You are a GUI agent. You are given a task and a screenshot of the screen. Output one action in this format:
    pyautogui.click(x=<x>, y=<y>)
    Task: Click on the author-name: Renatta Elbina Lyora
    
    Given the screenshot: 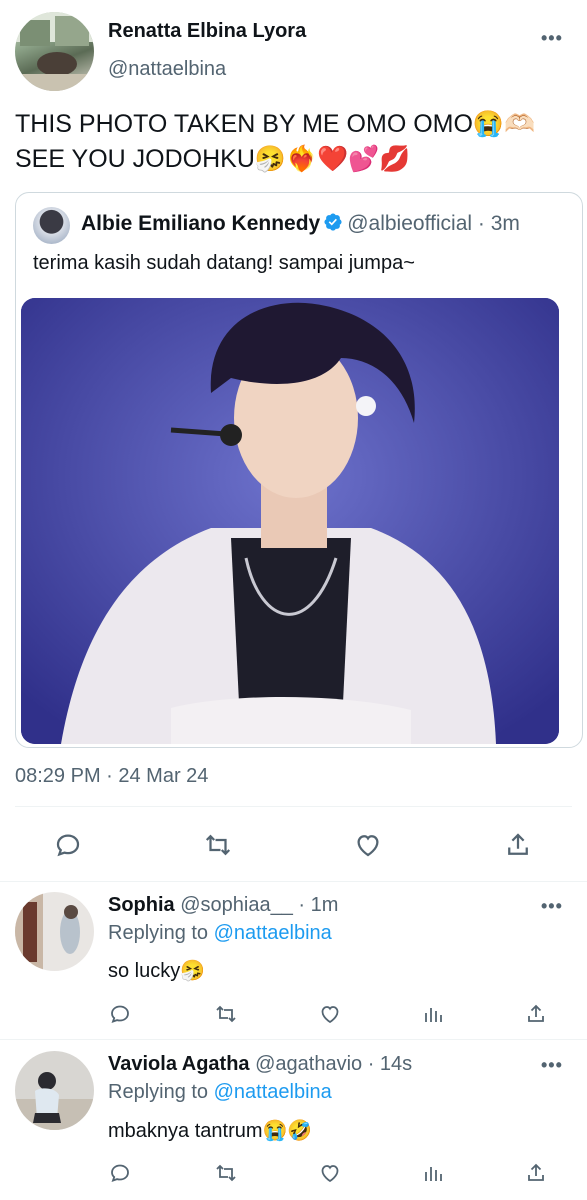 What is the action you would take?
    pyautogui.click(x=207, y=31)
    